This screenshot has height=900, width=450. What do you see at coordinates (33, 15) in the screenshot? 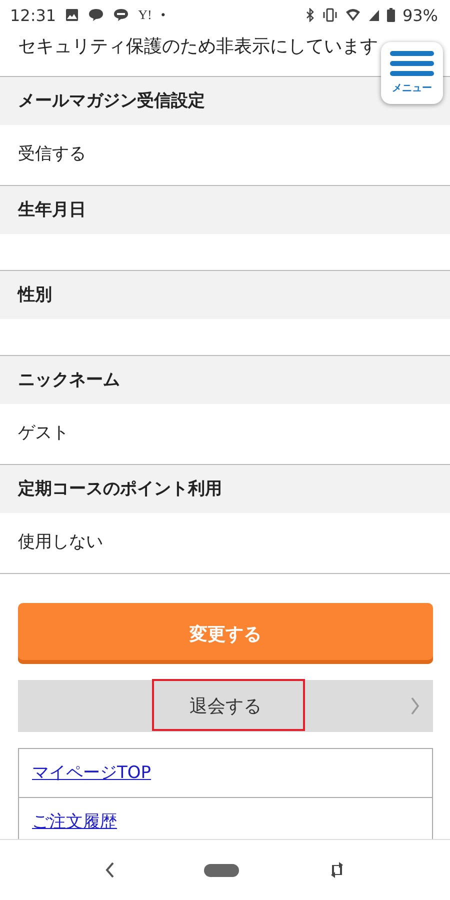
I see `clock-time: 12:31` at bounding box center [33, 15].